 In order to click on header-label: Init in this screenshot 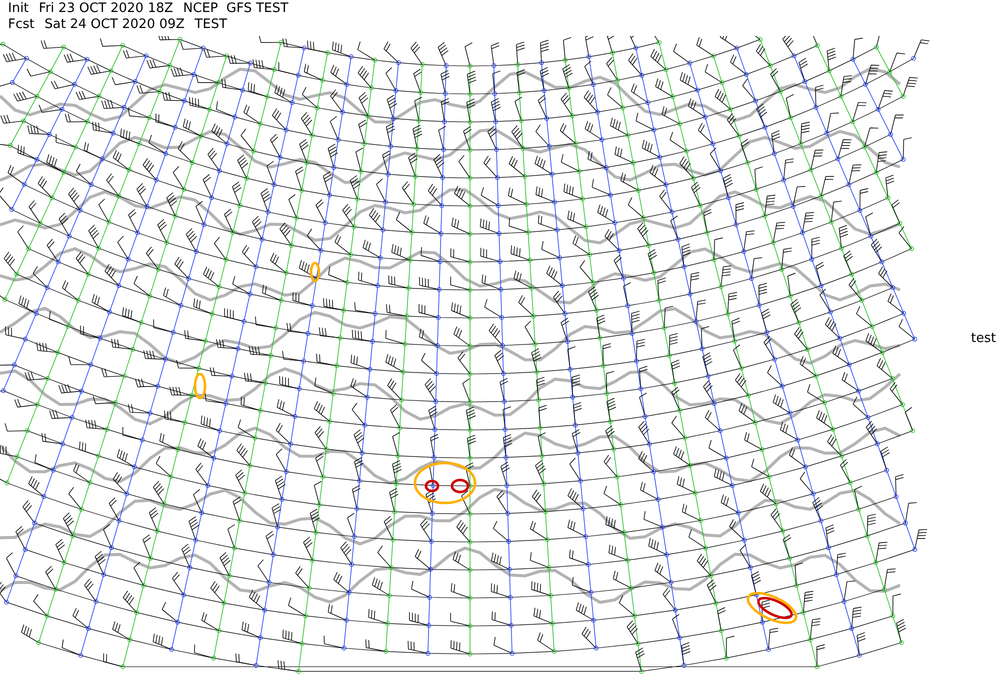, I will do `click(18, 9)`.